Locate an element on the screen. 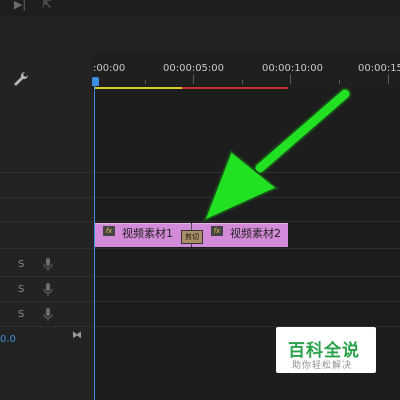 The image size is (400, 400). timecode-label: :00:00 is located at coordinates (109, 68).